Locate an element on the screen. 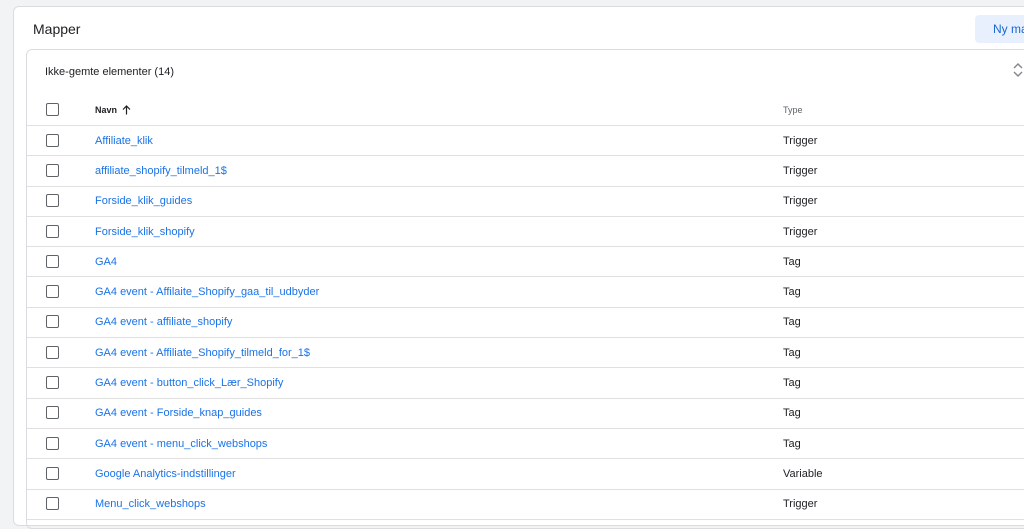 The width and height of the screenshot is (1024, 529). item-name-link: affiliate_shopify_tilmeld_1$ is located at coordinates (161, 171).